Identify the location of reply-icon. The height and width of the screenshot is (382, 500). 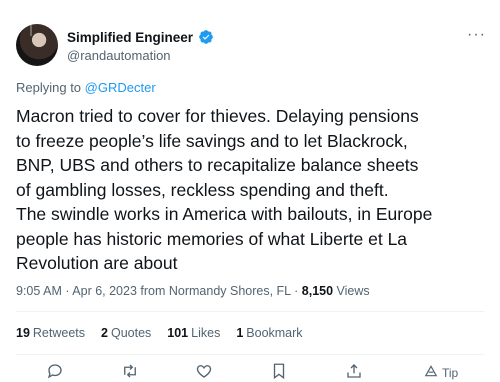
(55, 372).